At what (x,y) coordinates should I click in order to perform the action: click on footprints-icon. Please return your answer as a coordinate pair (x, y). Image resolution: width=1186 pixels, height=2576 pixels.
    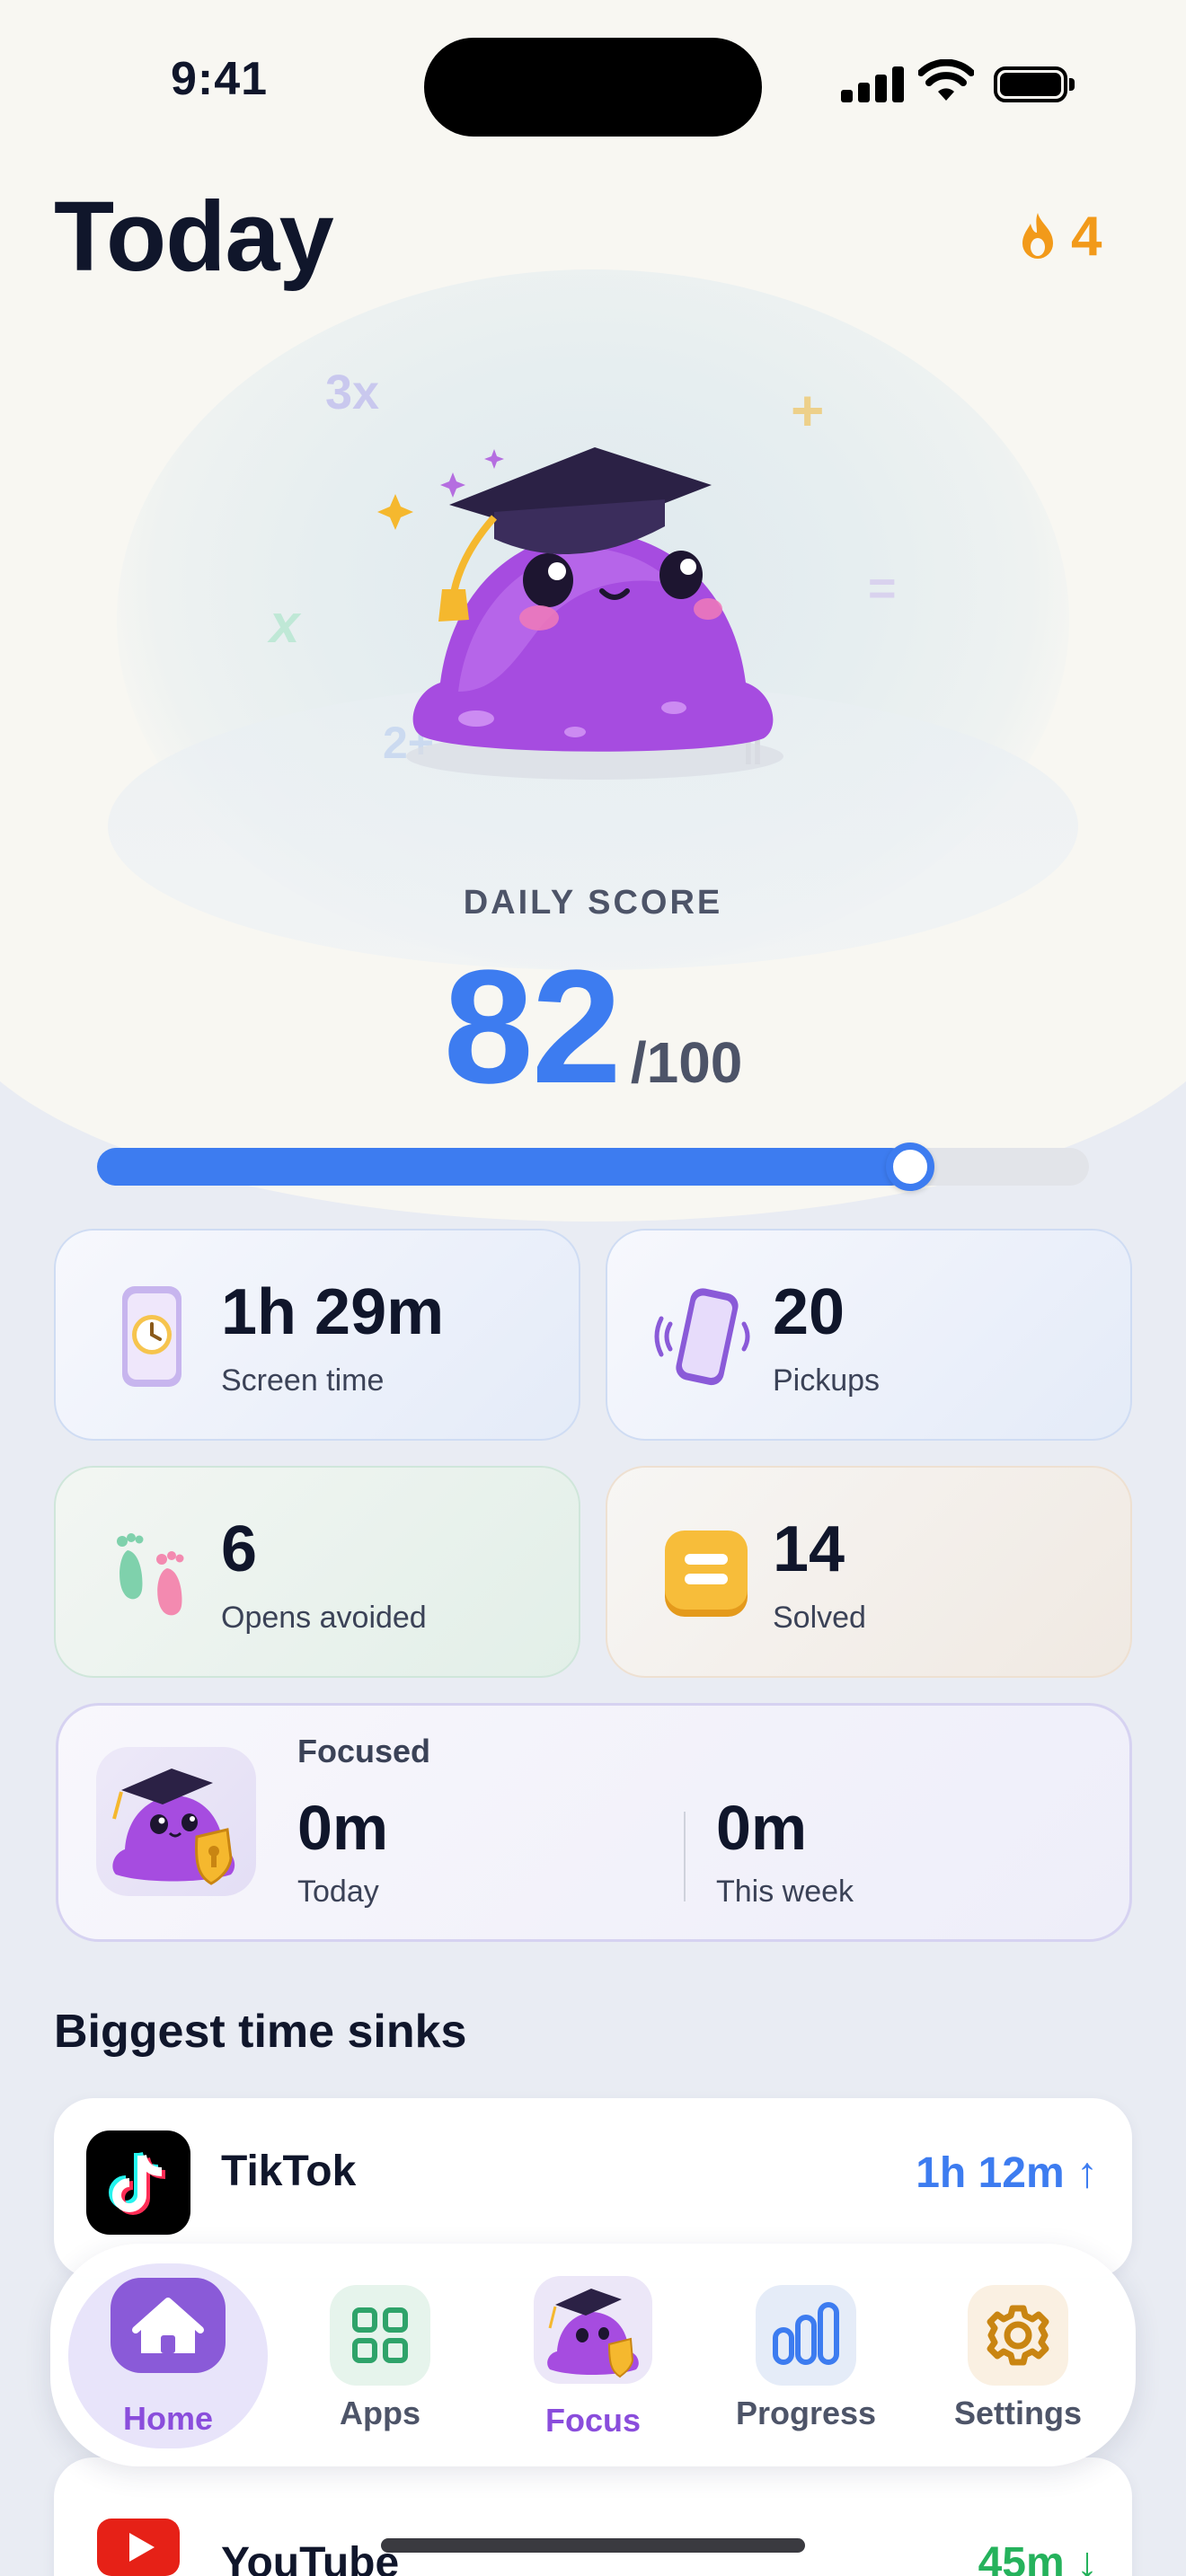
    Looking at the image, I should click on (150, 1574).